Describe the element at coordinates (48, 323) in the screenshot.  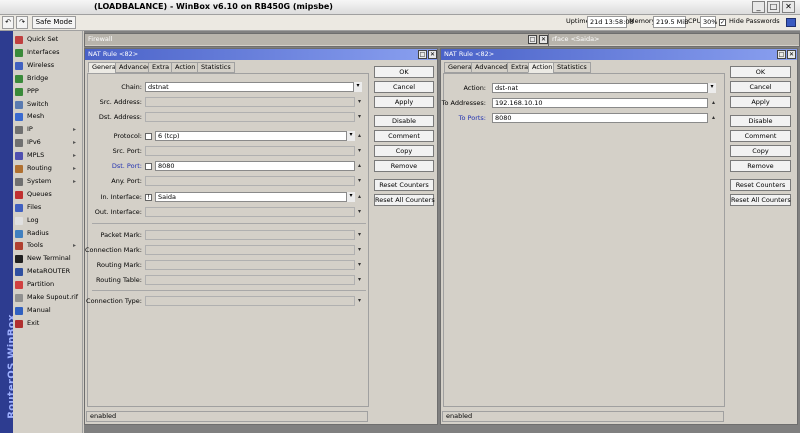
I see `sidebar-item-exit: Exit` at that location.